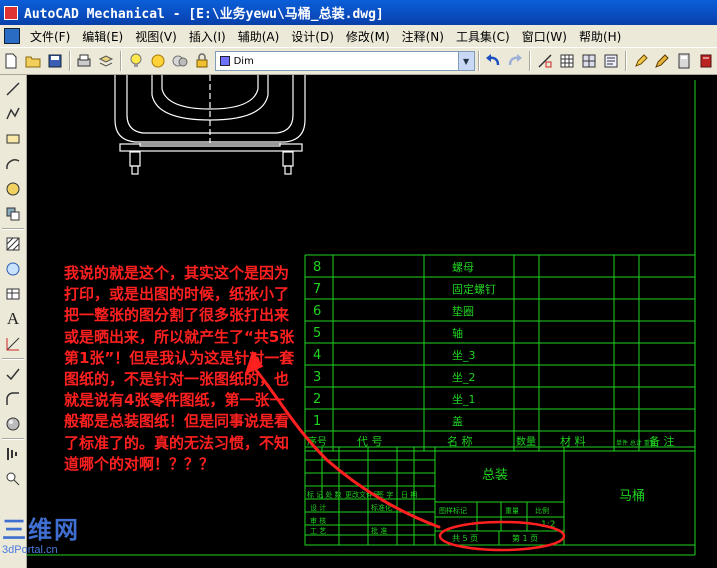  What do you see at coordinates (423, 36) in the screenshot?
I see `menu-annotate: 注释(N)` at bounding box center [423, 36].